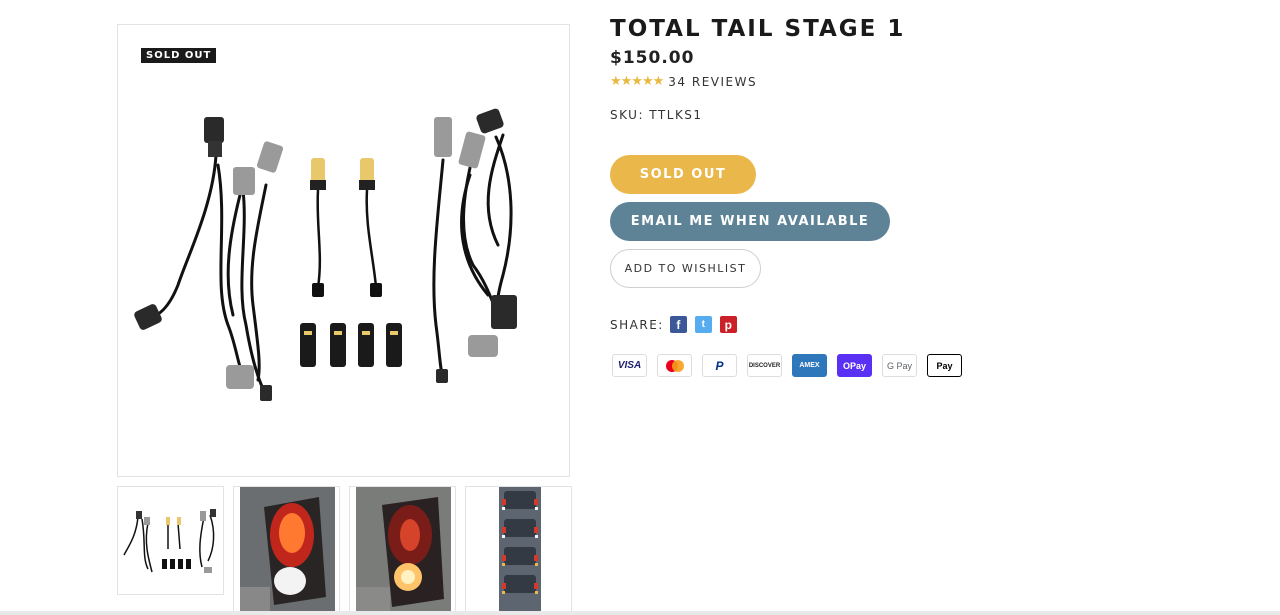  I want to click on product-sku: SKU: TTLKS1, so click(656, 115).